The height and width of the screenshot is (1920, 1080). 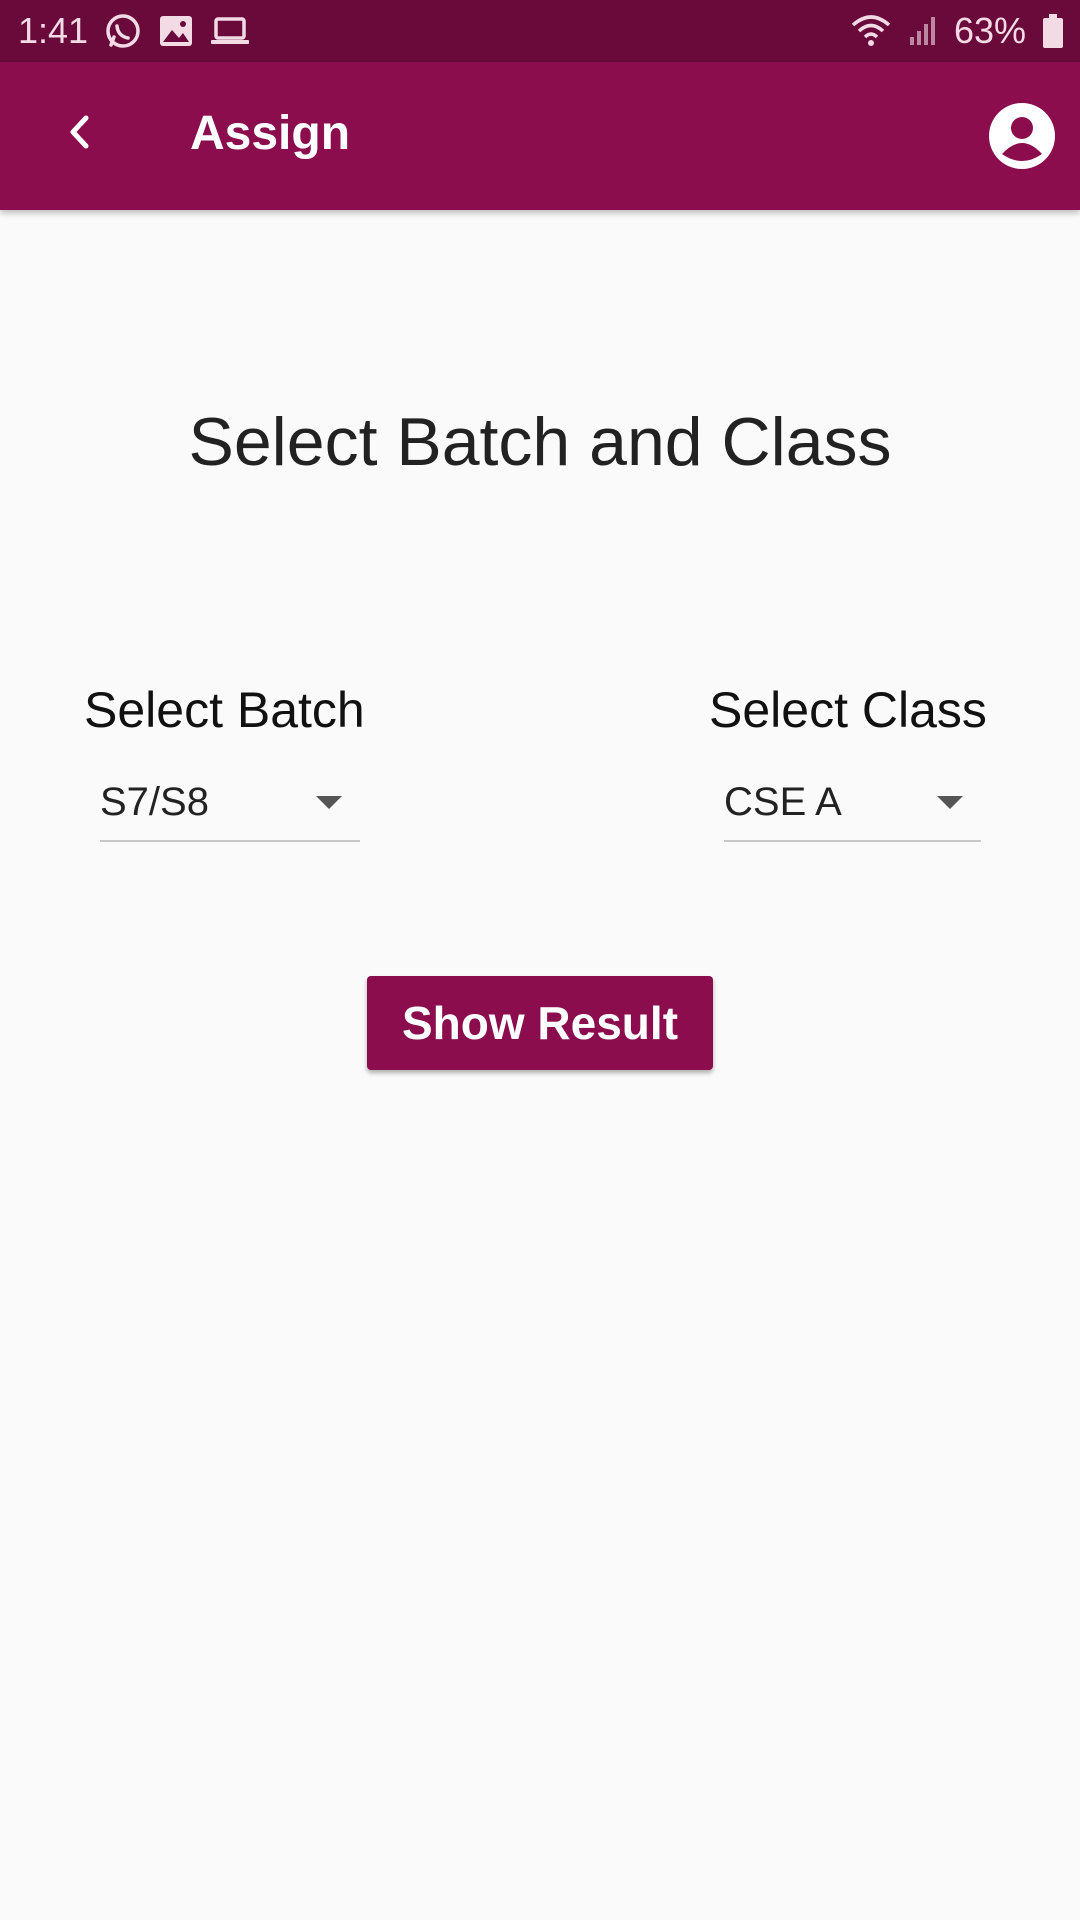 I want to click on signal-icon, so click(x=923, y=31).